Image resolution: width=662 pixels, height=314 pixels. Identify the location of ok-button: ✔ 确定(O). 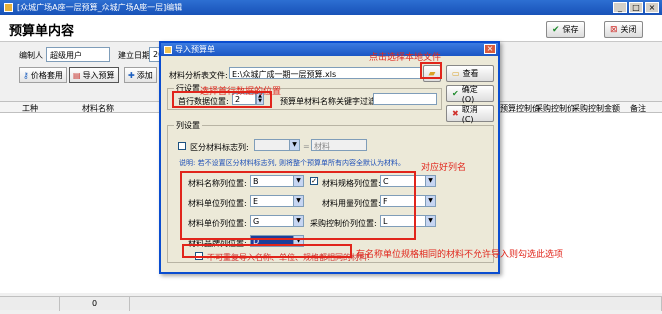
(470, 94).